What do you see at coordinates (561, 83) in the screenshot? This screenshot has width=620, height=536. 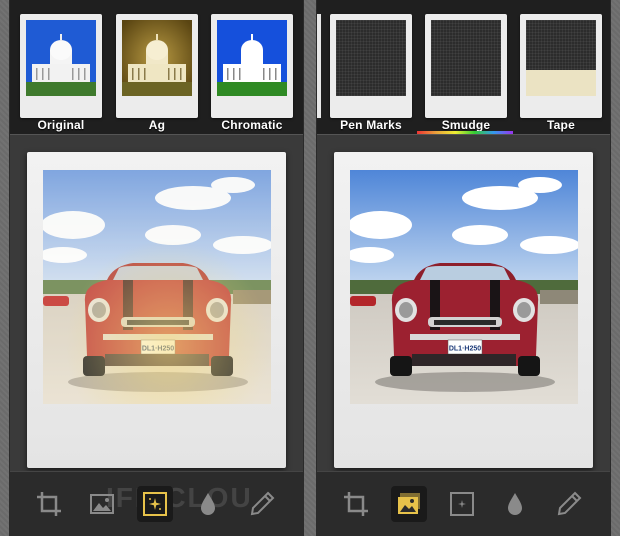 I see `tape-strip` at bounding box center [561, 83].